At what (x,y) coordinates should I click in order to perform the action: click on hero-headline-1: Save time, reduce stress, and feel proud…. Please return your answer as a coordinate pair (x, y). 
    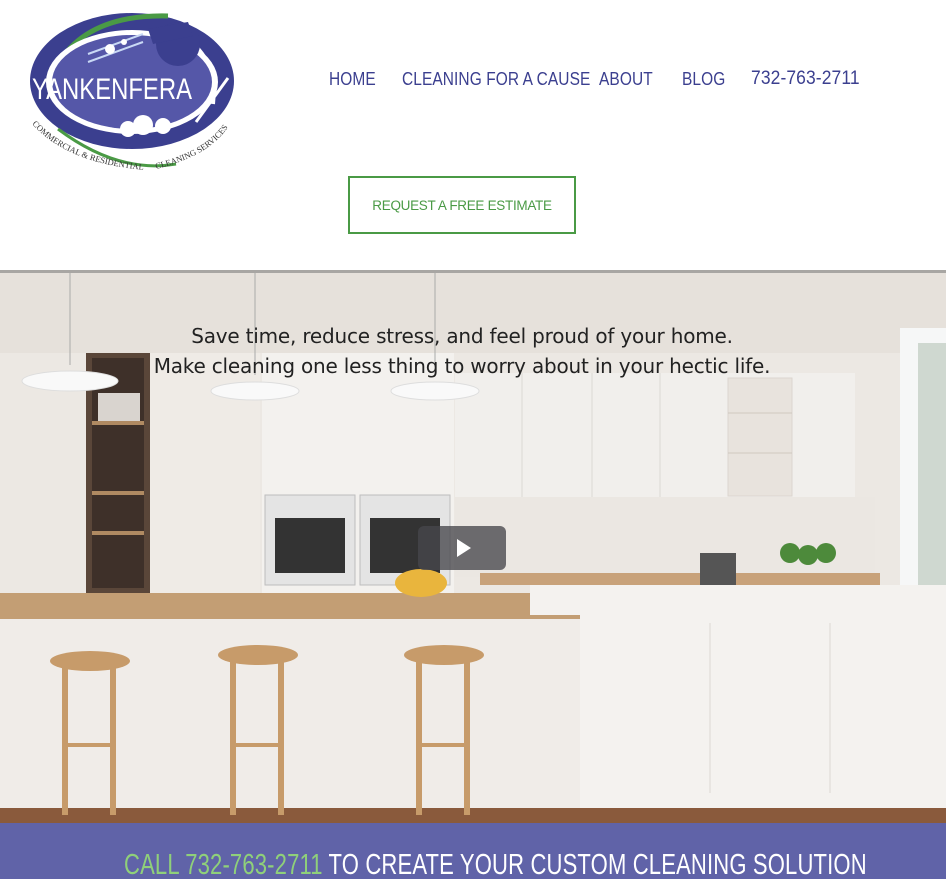
    Looking at the image, I should click on (462, 336).